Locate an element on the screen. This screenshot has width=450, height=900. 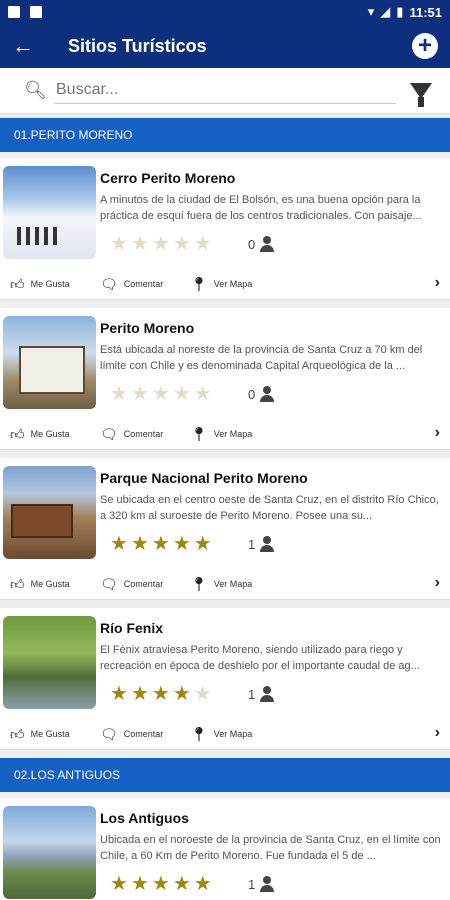
site-name: Río Fenix is located at coordinates (132, 628).